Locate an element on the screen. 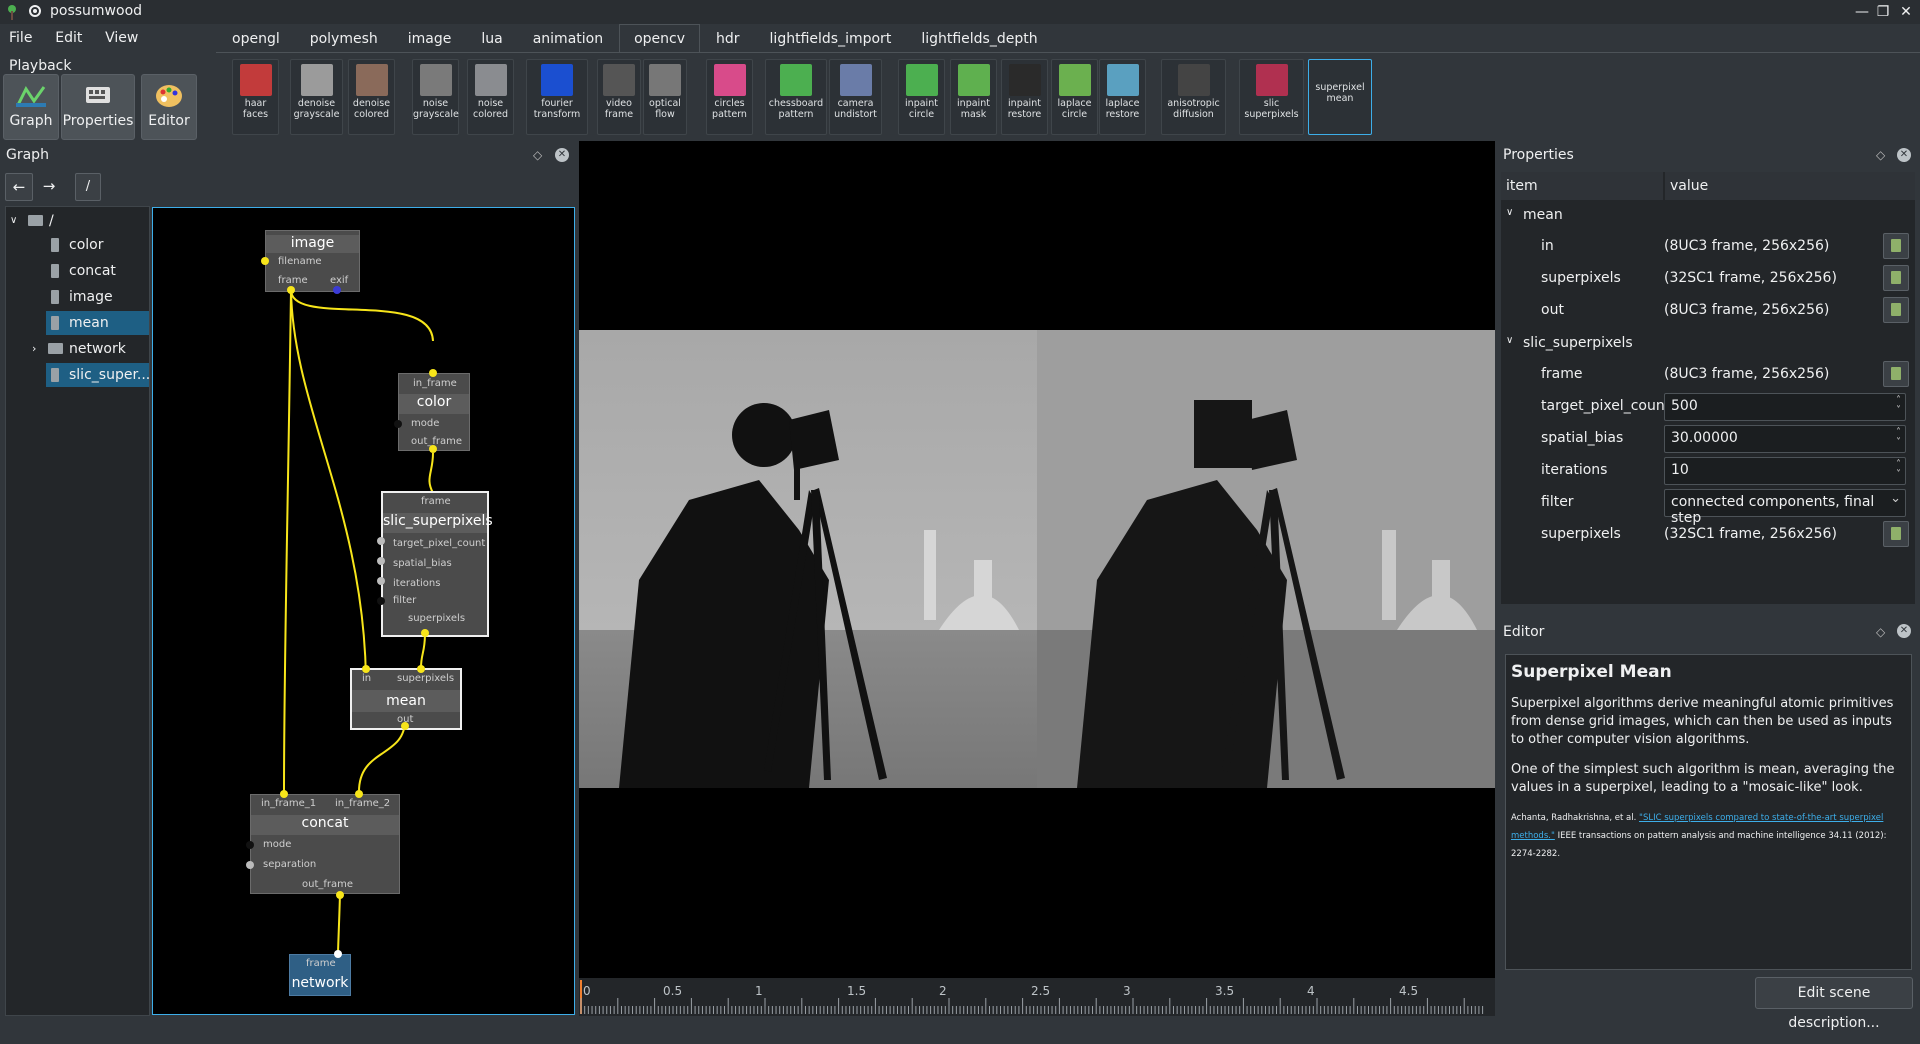 Image resolution: width=1920 pixels, height=1044 pixels. tool-haar-faces: haar faces is located at coordinates (255, 97).